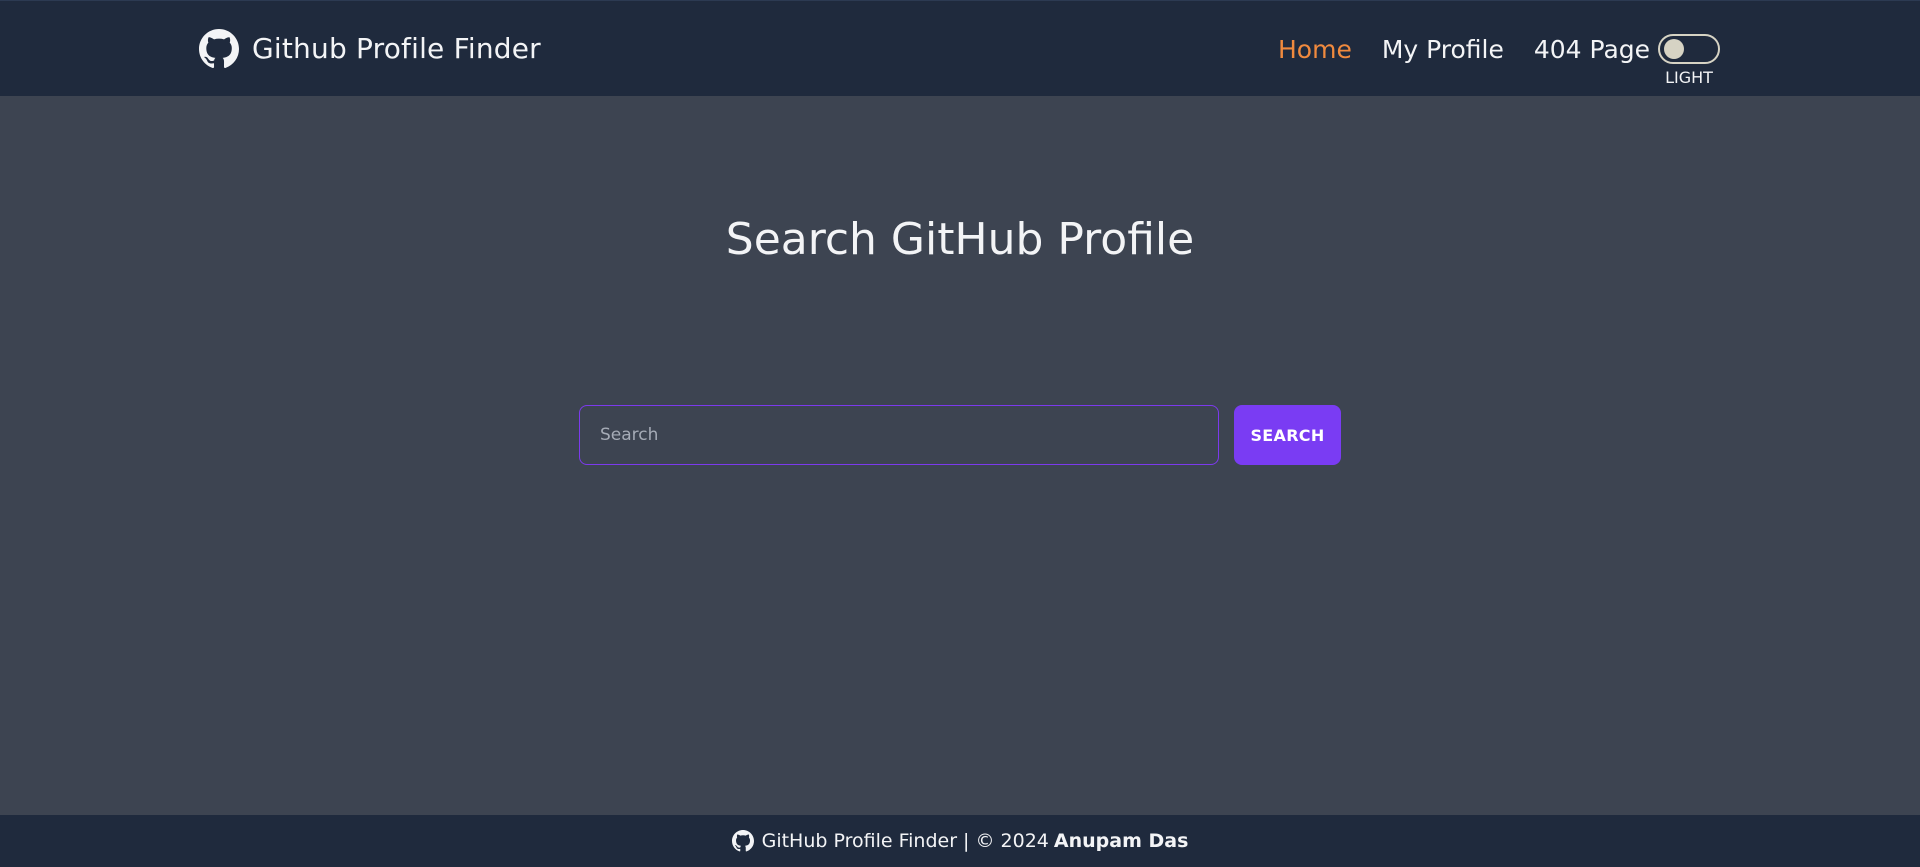  Describe the element at coordinates (1121, 841) in the screenshot. I see `footer-author: Anupam Das` at that location.